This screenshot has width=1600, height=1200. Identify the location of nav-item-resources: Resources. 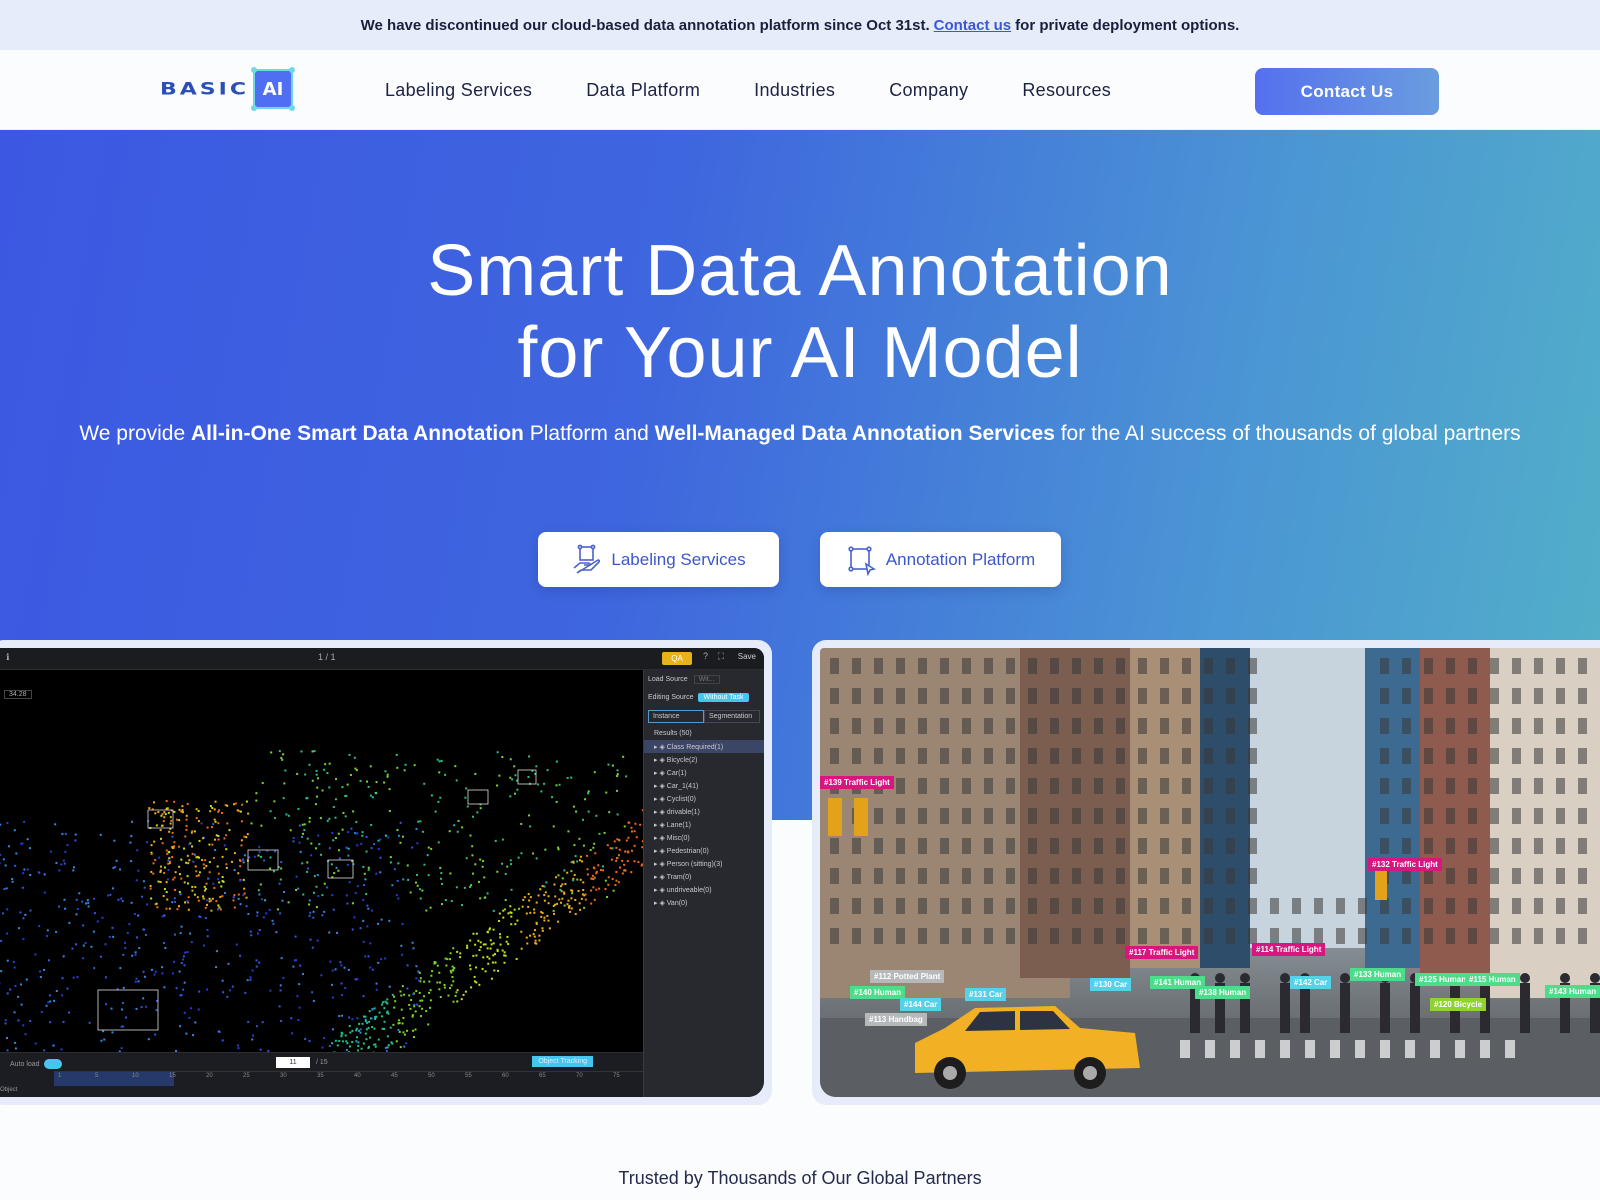
(1066, 90).